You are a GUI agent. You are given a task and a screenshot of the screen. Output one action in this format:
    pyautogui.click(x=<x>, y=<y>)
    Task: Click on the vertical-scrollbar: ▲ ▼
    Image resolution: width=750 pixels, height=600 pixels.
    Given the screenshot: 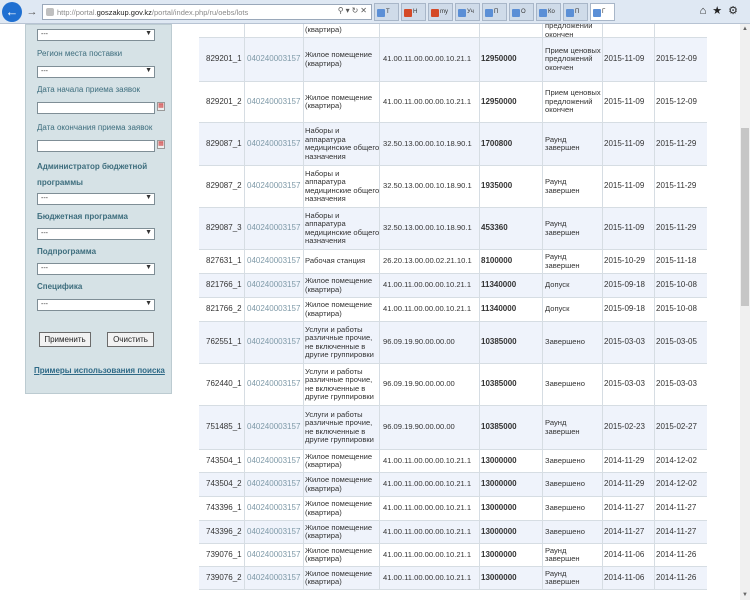 What is the action you would take?
    pyautogui.click(x=745, y=312)
    